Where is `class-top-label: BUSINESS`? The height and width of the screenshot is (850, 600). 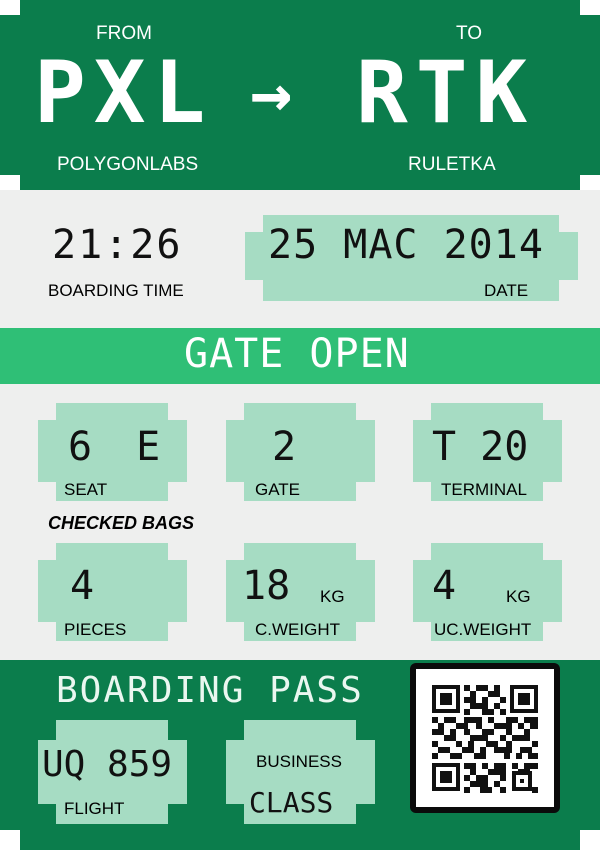 class-top-label: BUSINESS is located at coordinates (299, 761).